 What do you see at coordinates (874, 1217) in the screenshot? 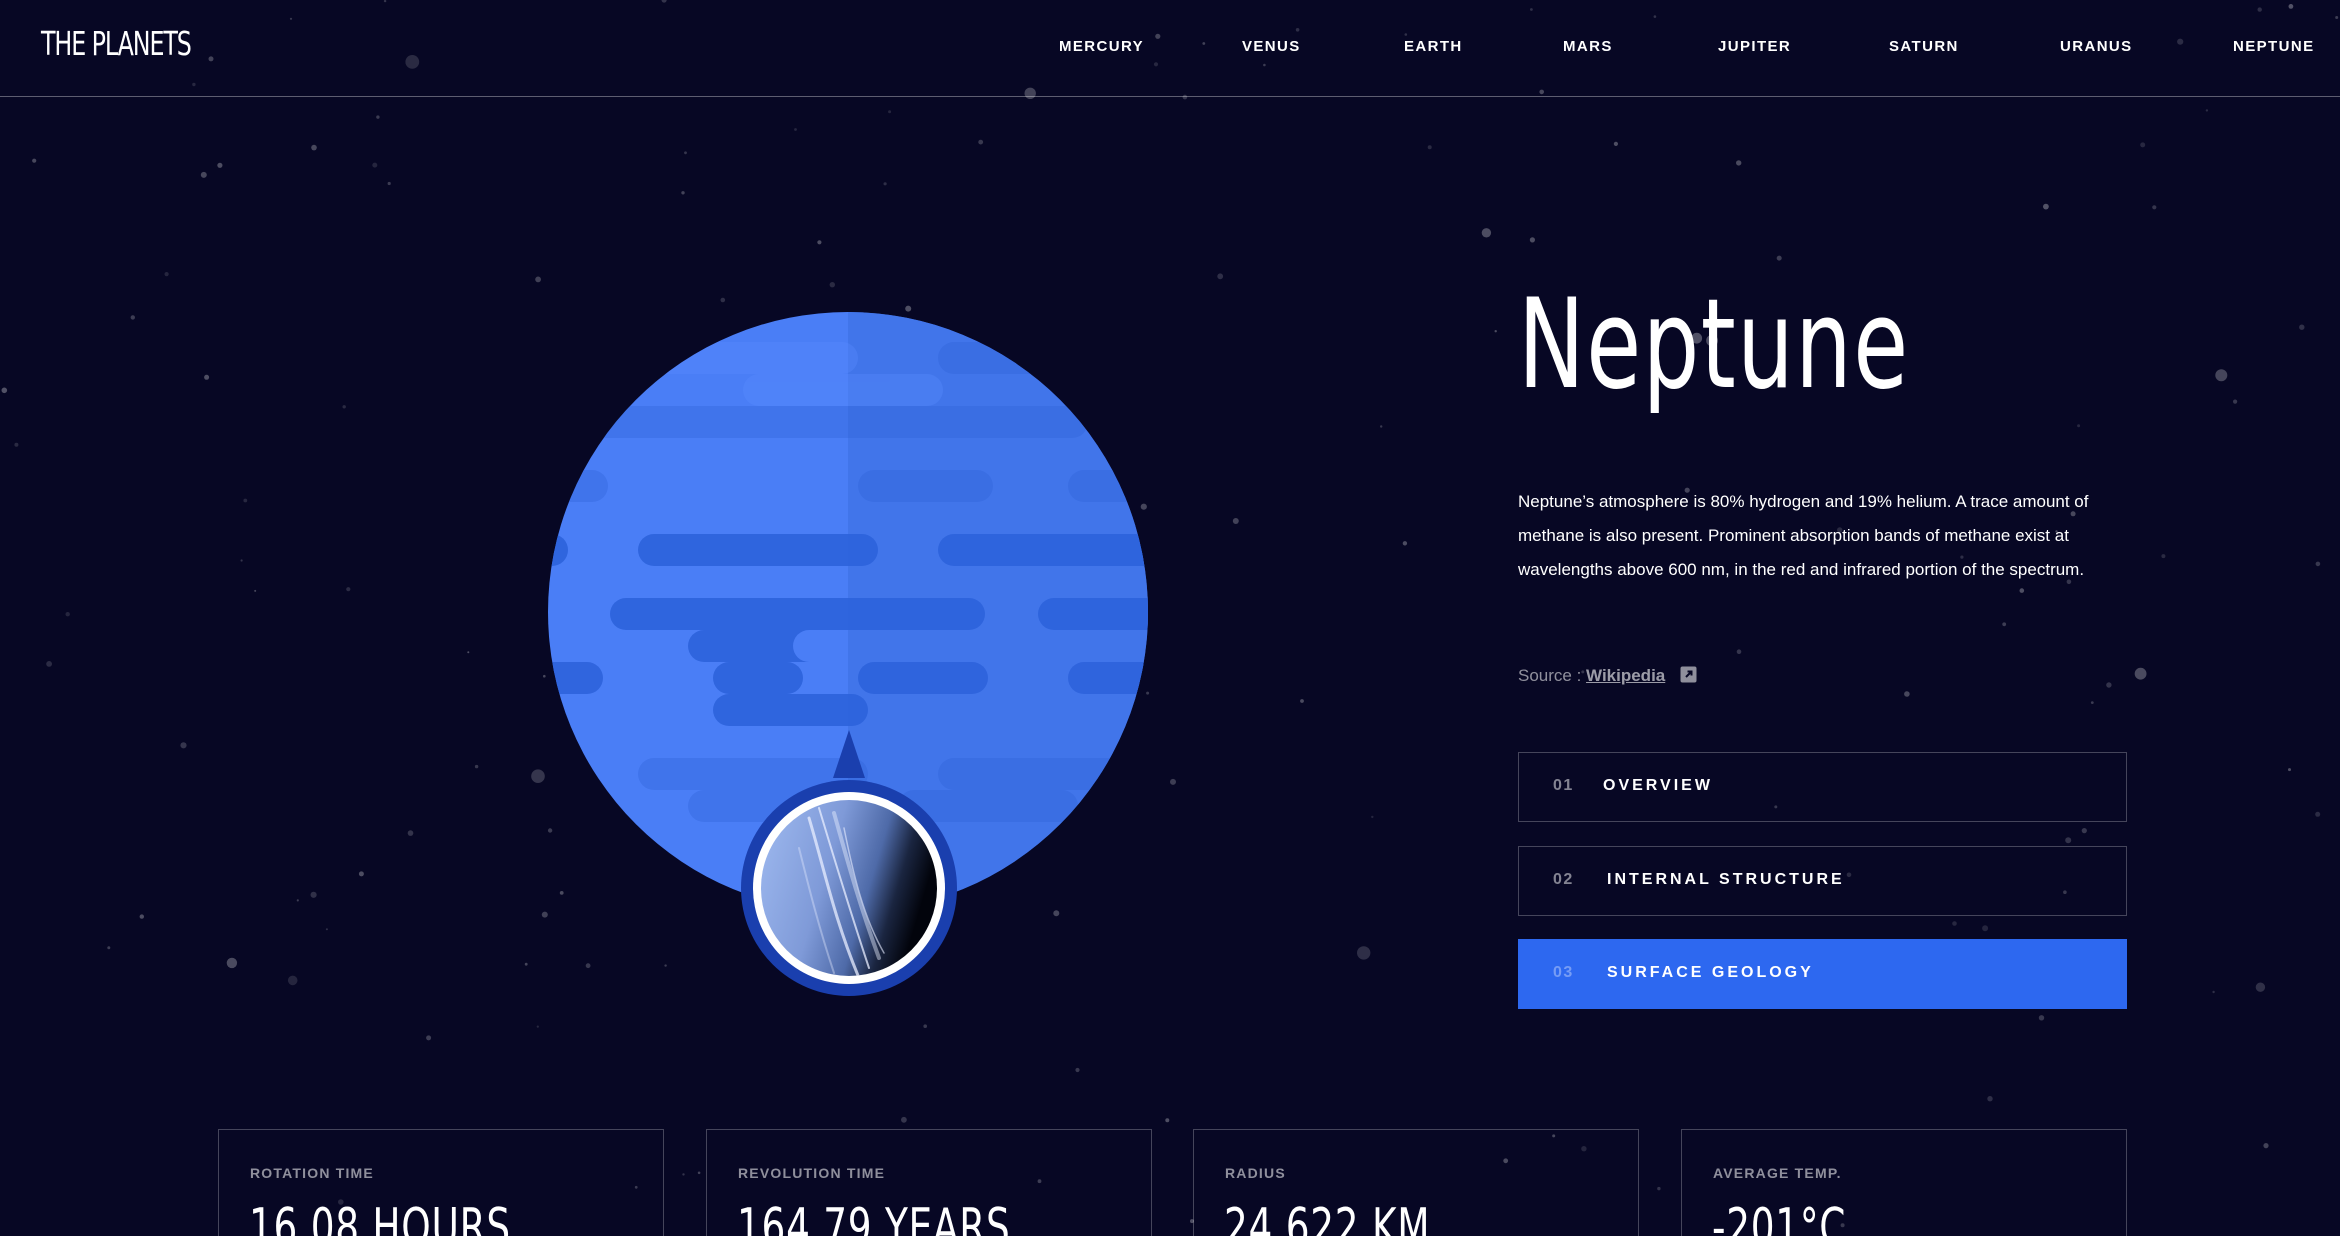
I see `stat-value: 164.79 YEARS` at bounding box center [874, 1217].